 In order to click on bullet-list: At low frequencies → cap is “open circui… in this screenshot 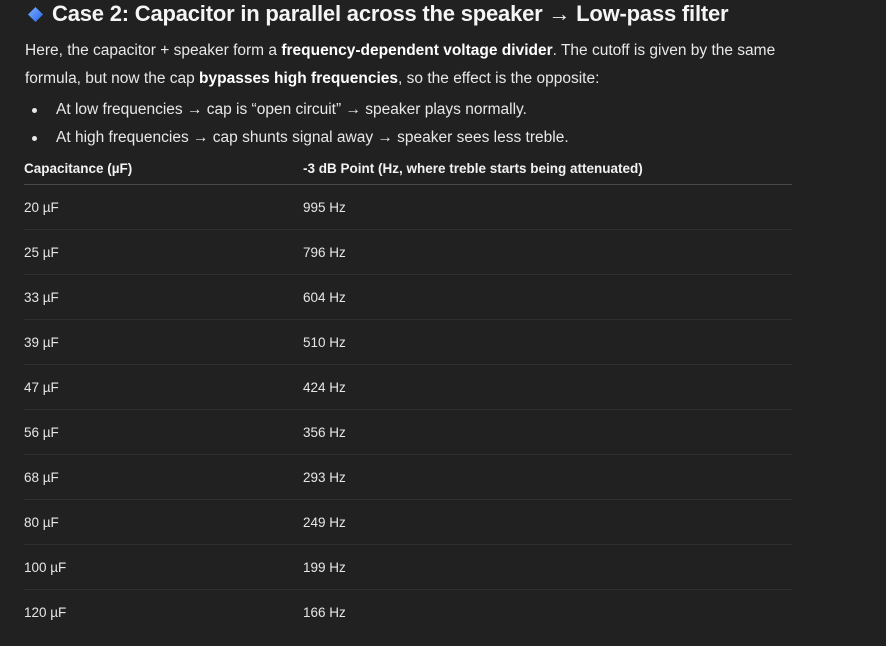, I will do `click(297, 124)`.